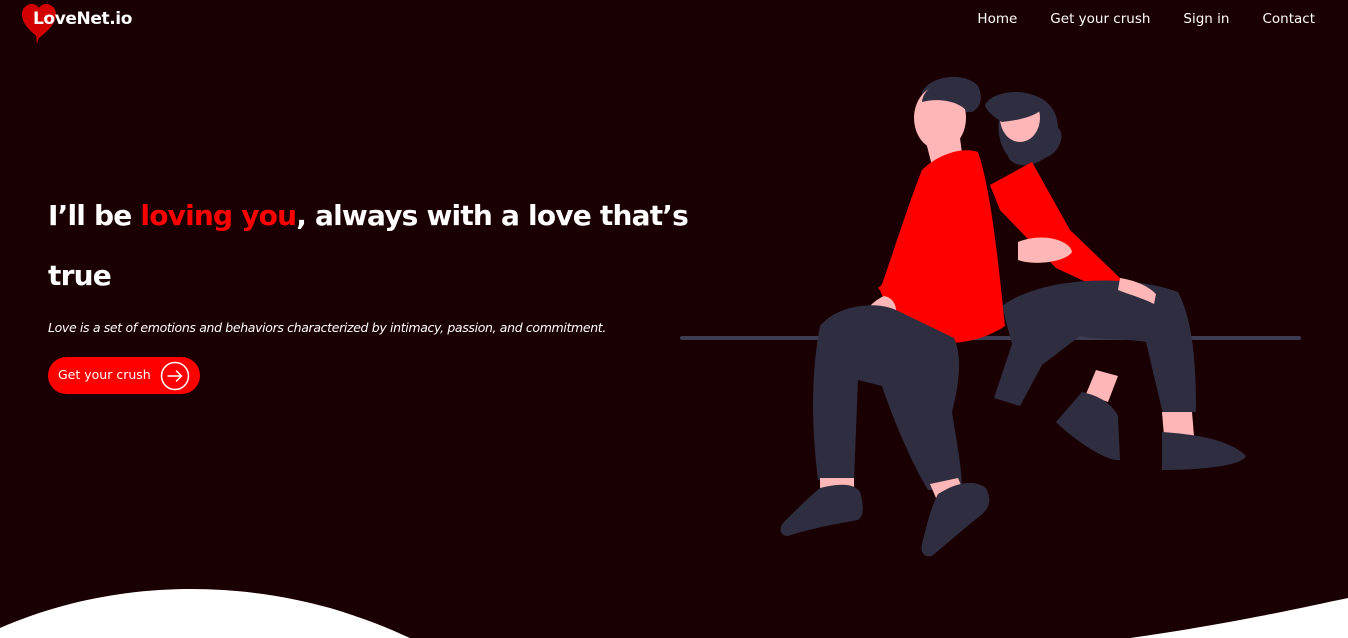 The image size is (1348, 638). Describe the element at coordinates (104, 374) in the screenshot. I see `cta-button-label: Get your crush` at that location.